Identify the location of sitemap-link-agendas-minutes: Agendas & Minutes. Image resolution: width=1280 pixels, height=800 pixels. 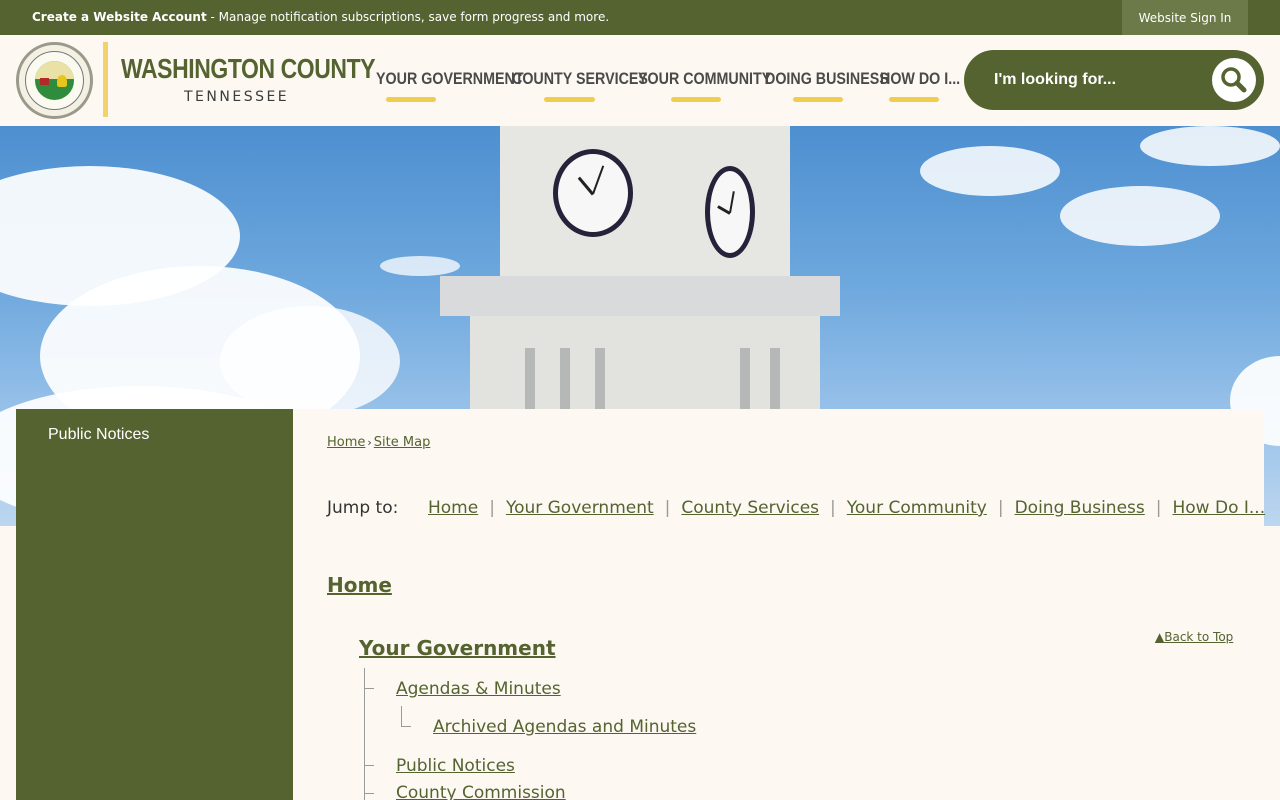
(478, 689).